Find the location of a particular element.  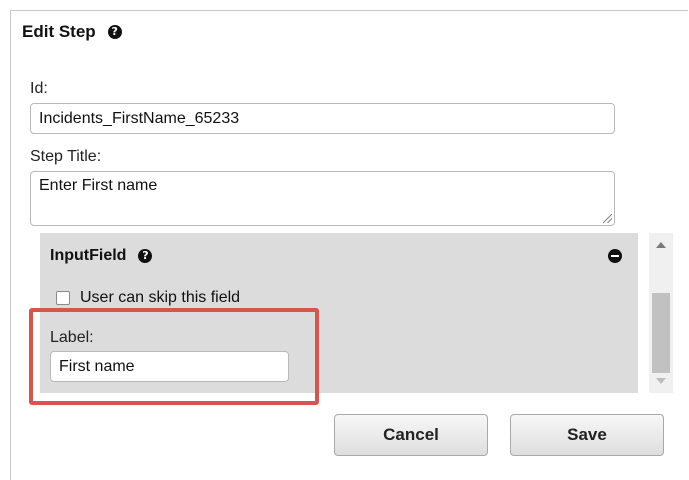

dialog-title: Edit Step is located at coordinates (59, 31).